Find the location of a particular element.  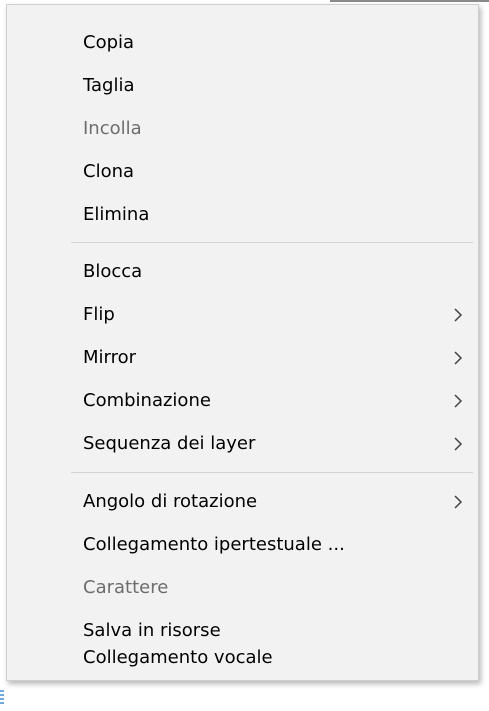

menu-item-label: Incolla is located at coordinates (112, 128).